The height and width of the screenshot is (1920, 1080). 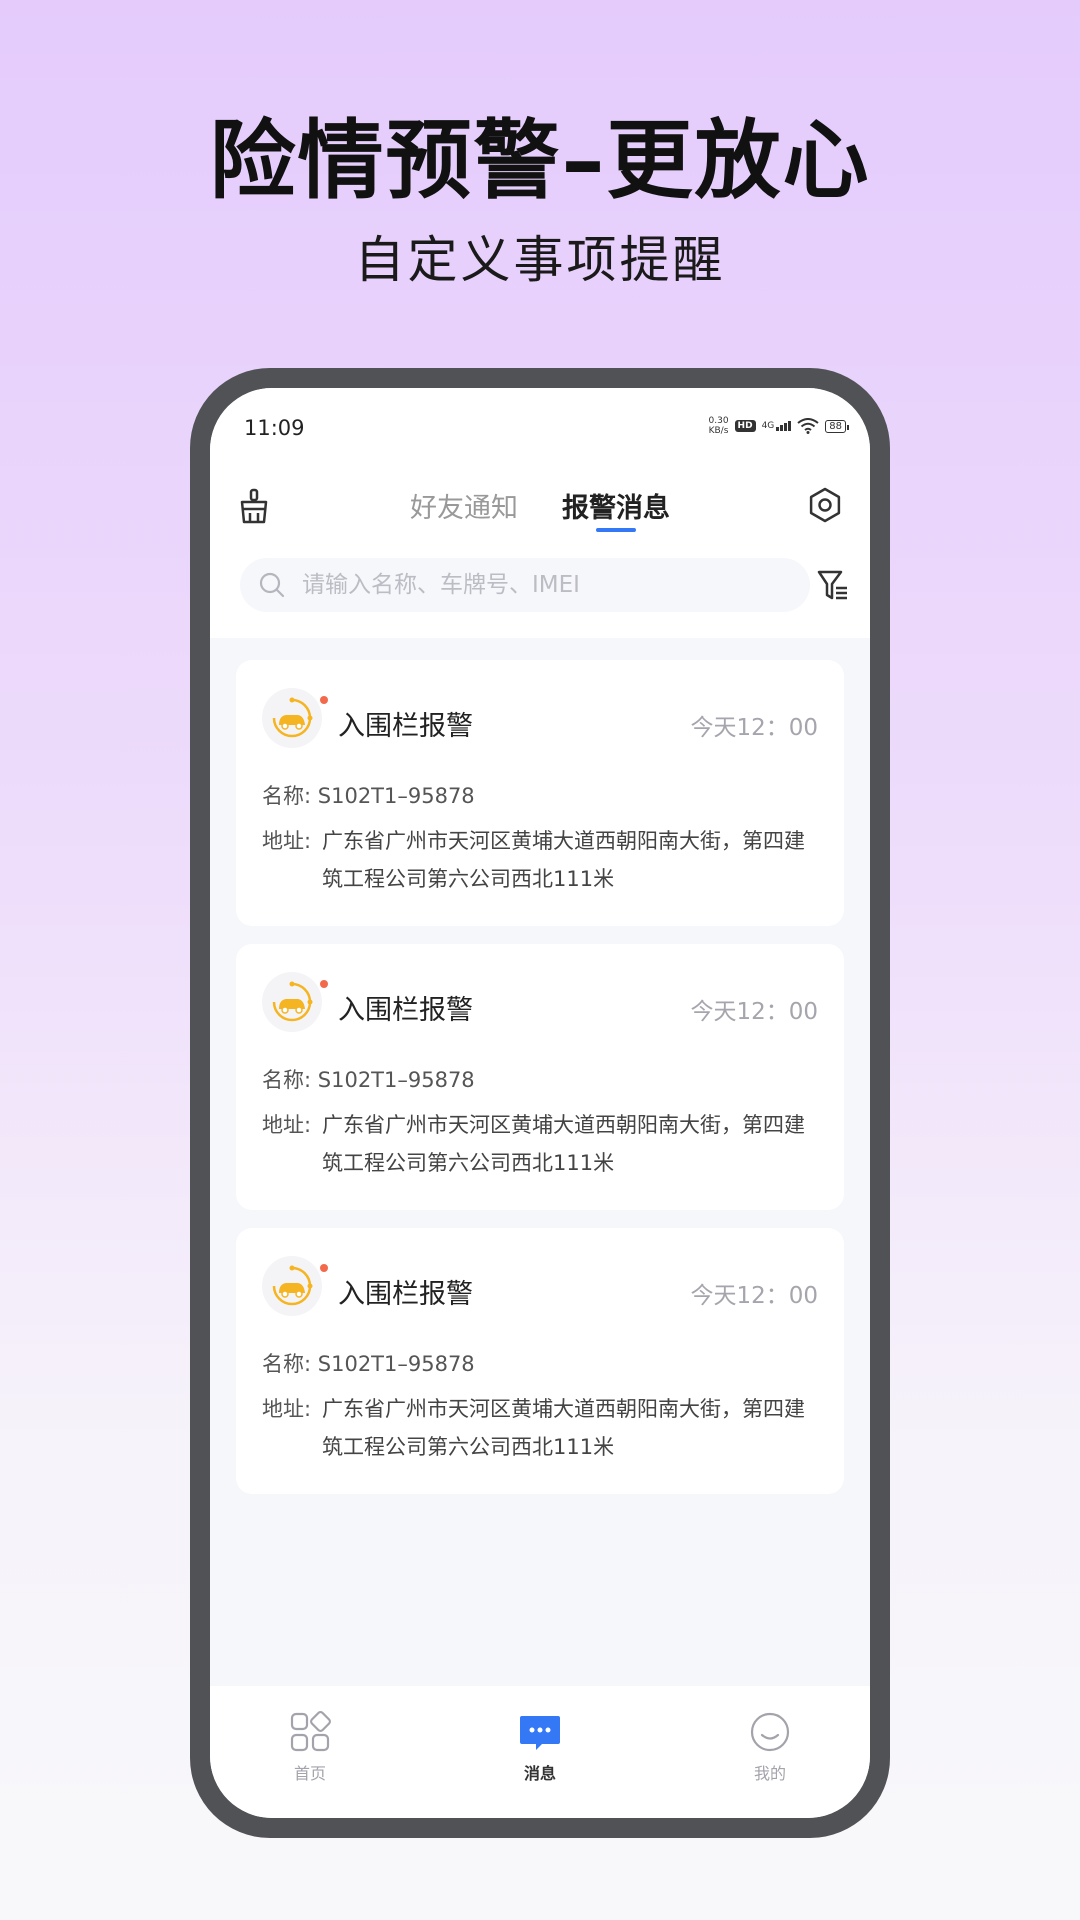 I want to click on nav-home: 首页, so click(x=310, y=1747).